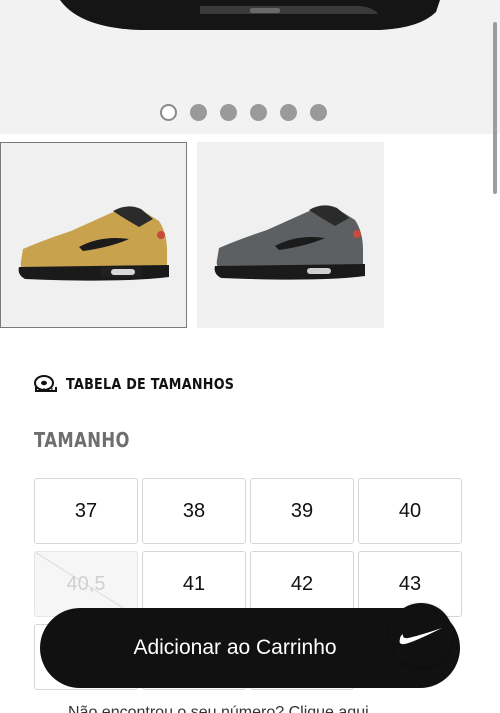 Image resolution: width=500 pixels, height=713 pixels. I want to click on size-option-label: 39, so click(302, 510).